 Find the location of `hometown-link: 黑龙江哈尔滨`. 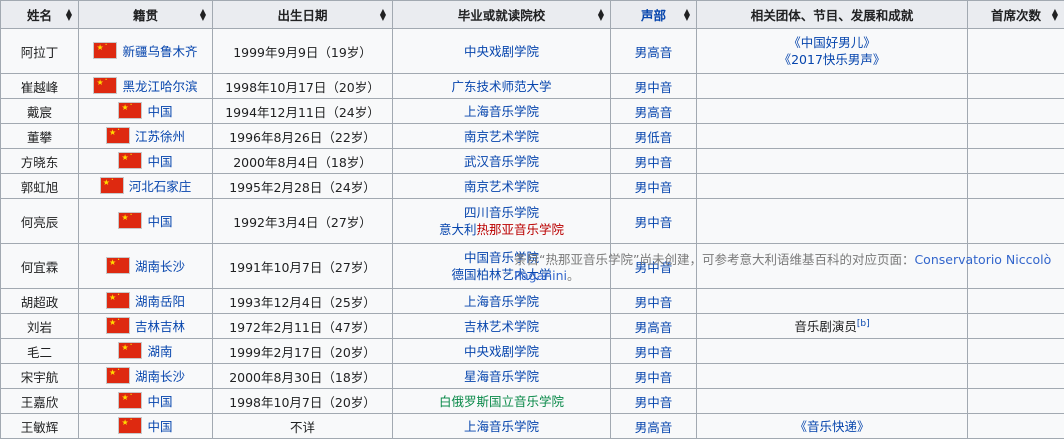

hometown-link: 黑龙江哈尔滨 is located at coordinates (159, 85).